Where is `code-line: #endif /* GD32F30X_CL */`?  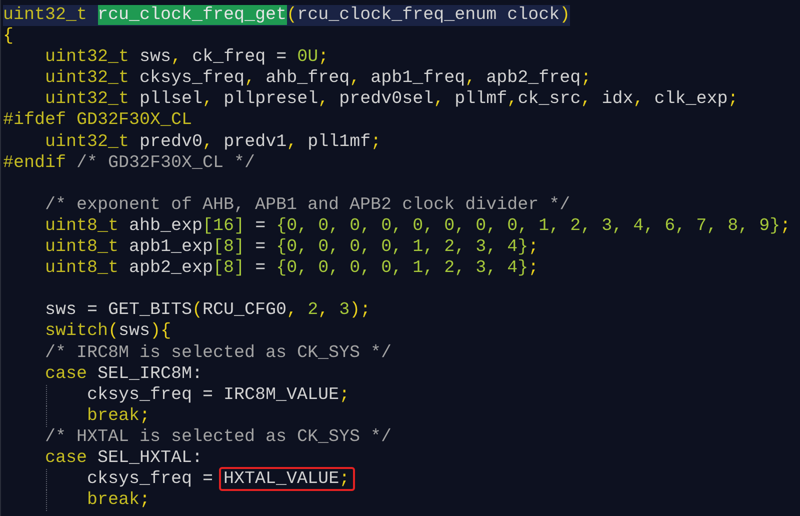
code-line: #endif /* GD32F30X_CL */ is located at coordinates (129, 163).